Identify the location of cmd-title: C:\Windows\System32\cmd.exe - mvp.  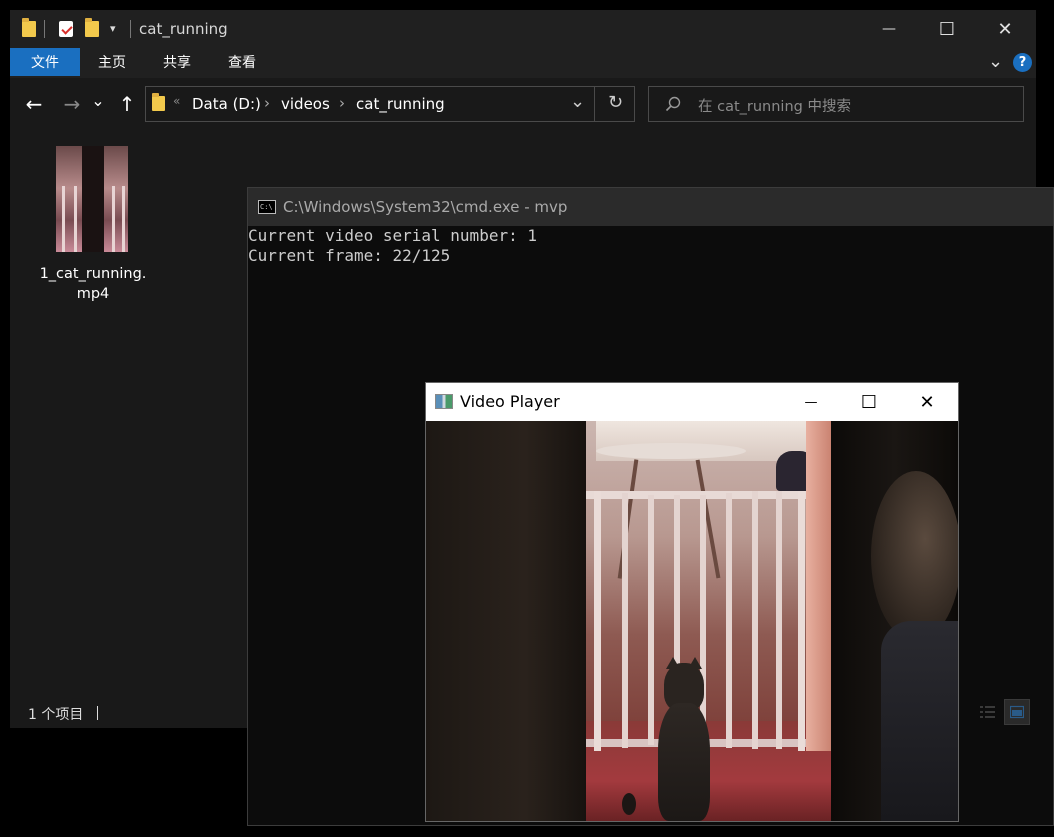
(425, 207).